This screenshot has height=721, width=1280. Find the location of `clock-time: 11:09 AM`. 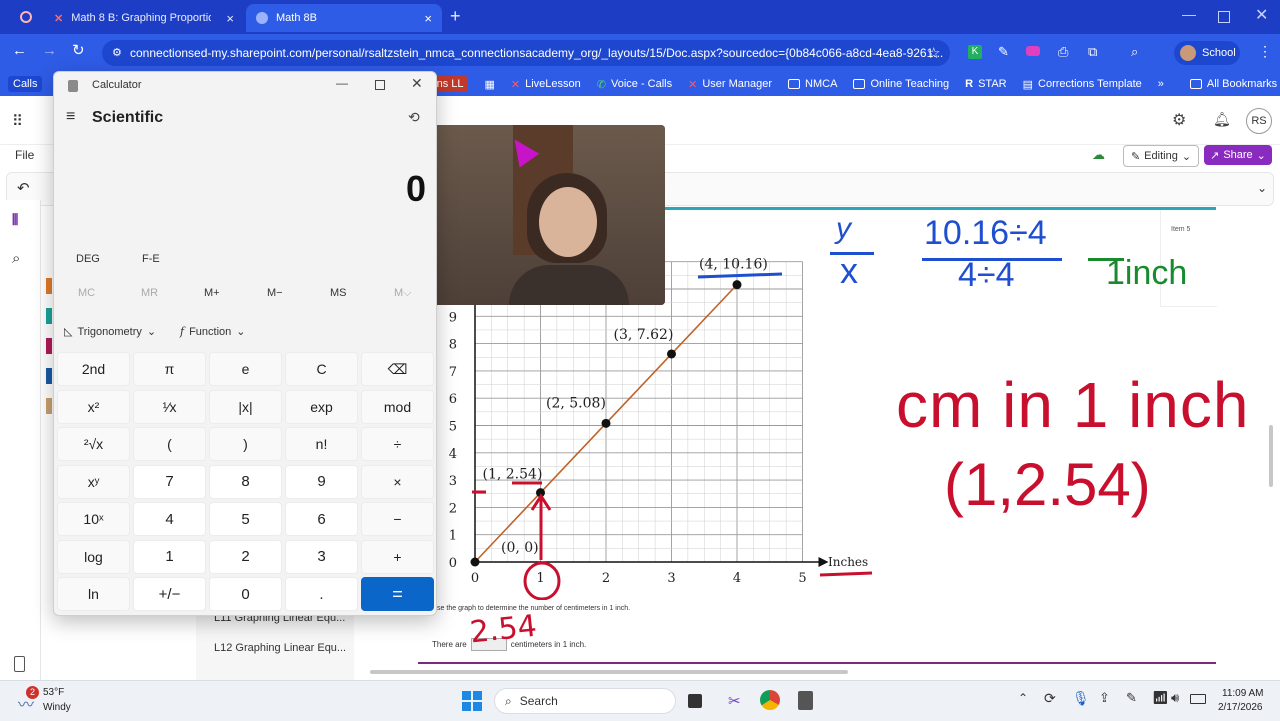

clock-time: 11:09 AM is located at coordinates (1243, 693).